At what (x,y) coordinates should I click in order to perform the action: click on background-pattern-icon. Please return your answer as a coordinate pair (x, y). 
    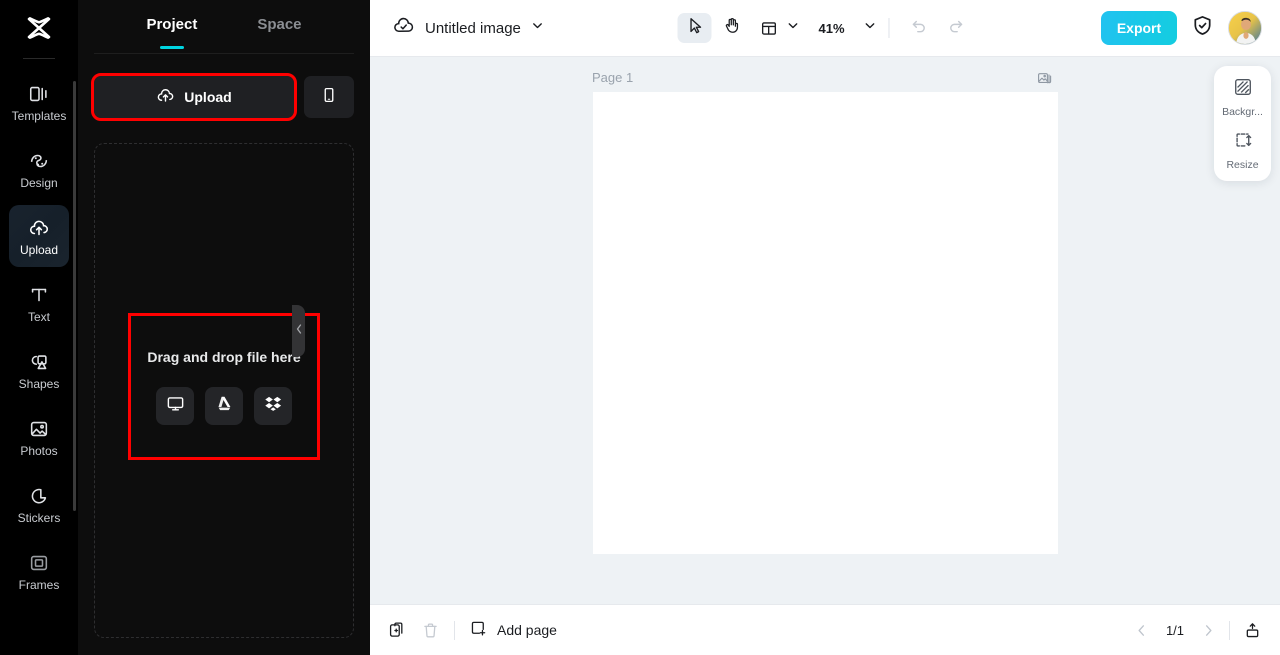
    Looking at the image, I should click on (1243, 89).